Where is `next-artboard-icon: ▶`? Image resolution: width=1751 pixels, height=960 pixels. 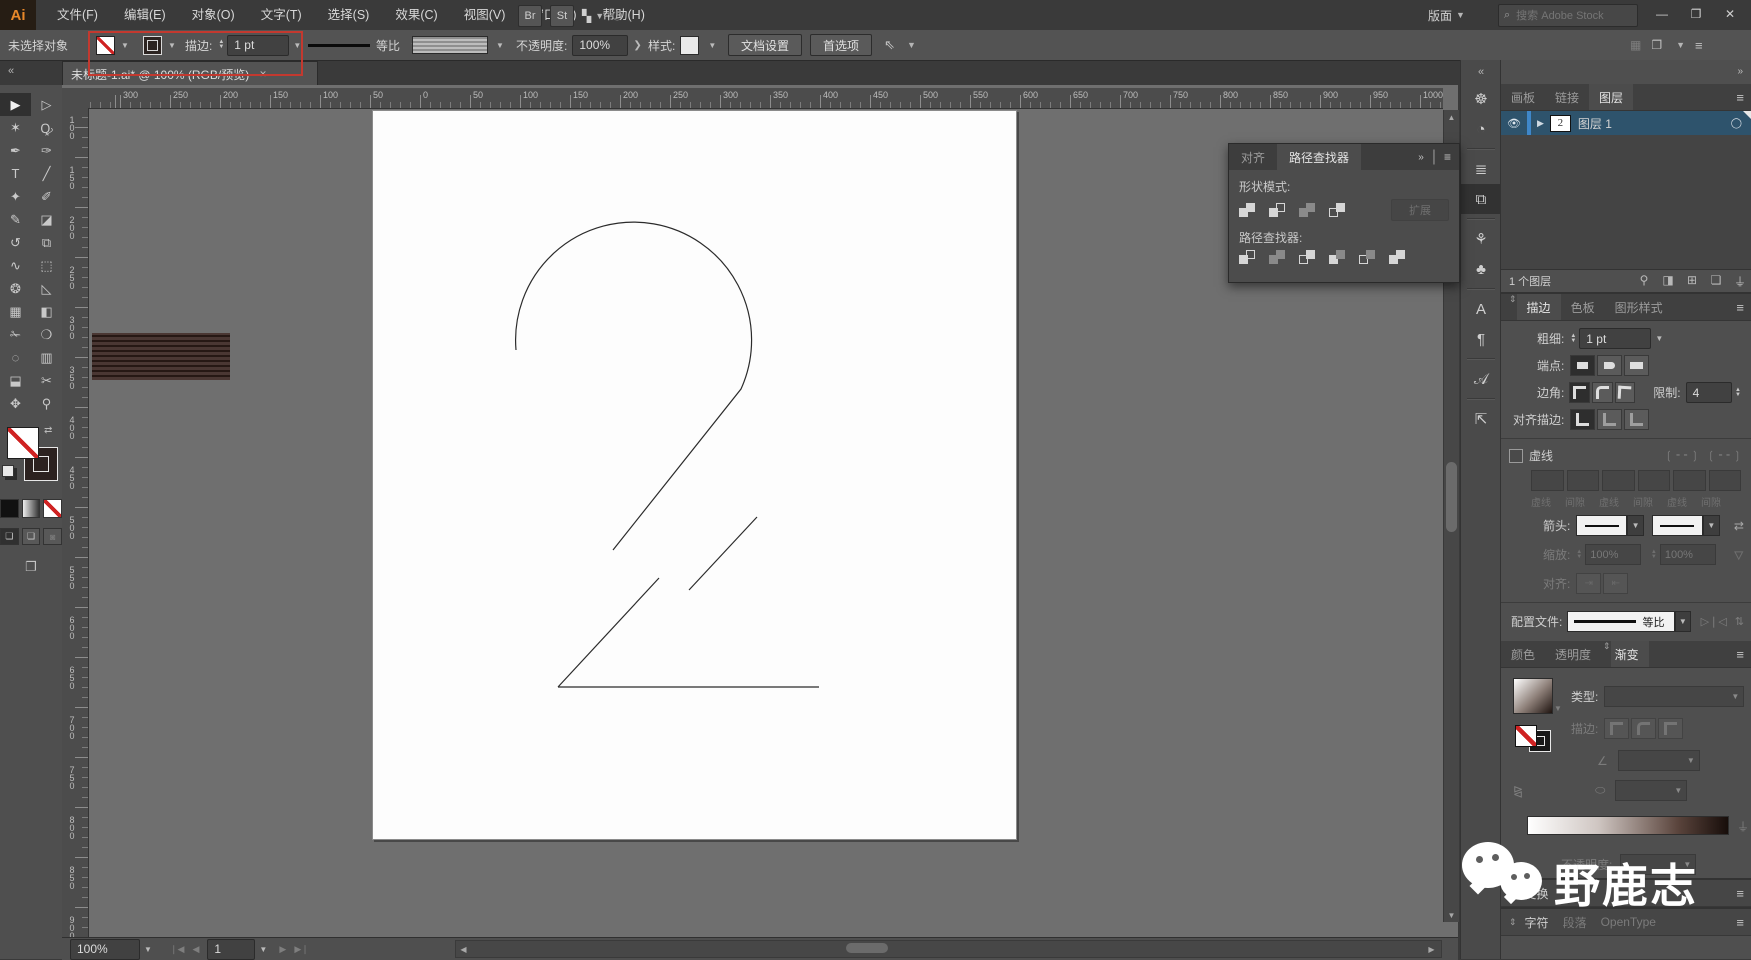 next-artboard-icon: ▶ is located at coordinates (282, 949).